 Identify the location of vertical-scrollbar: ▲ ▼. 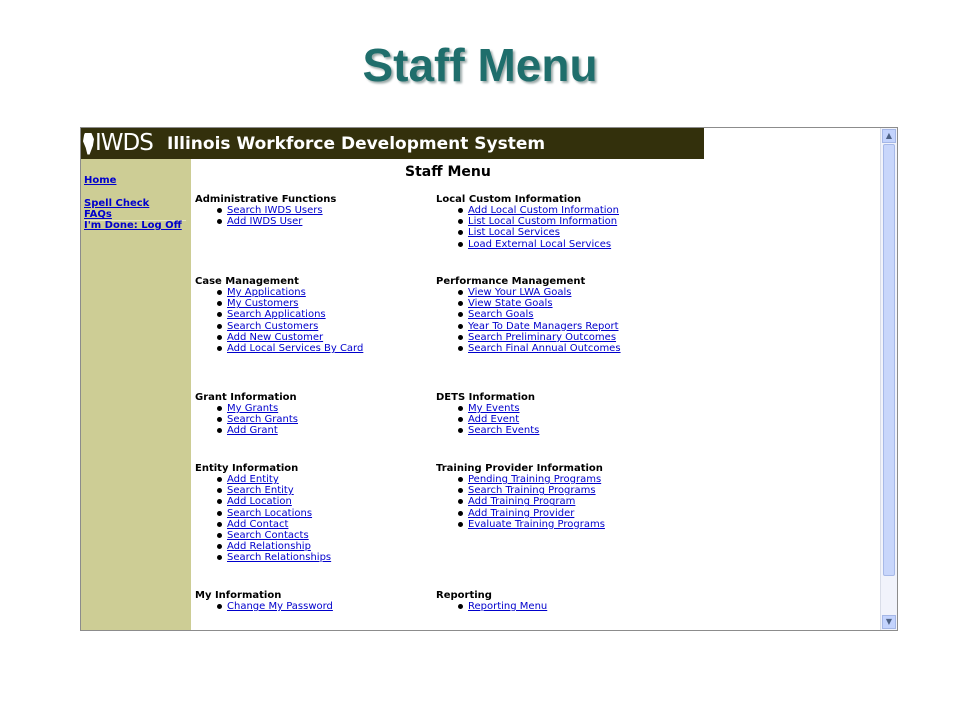
(888, 379).